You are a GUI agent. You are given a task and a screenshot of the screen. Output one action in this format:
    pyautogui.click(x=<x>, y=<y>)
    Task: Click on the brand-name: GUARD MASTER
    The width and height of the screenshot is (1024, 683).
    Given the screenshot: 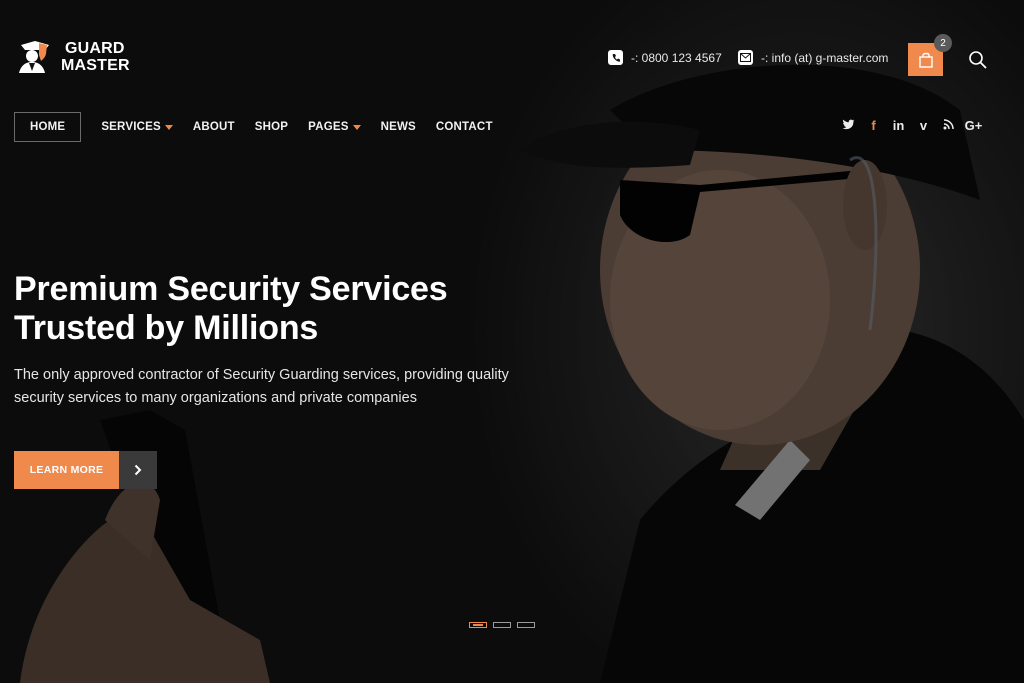 What is the action you would take?
    pyautogui.click(x=95, y=57)
    